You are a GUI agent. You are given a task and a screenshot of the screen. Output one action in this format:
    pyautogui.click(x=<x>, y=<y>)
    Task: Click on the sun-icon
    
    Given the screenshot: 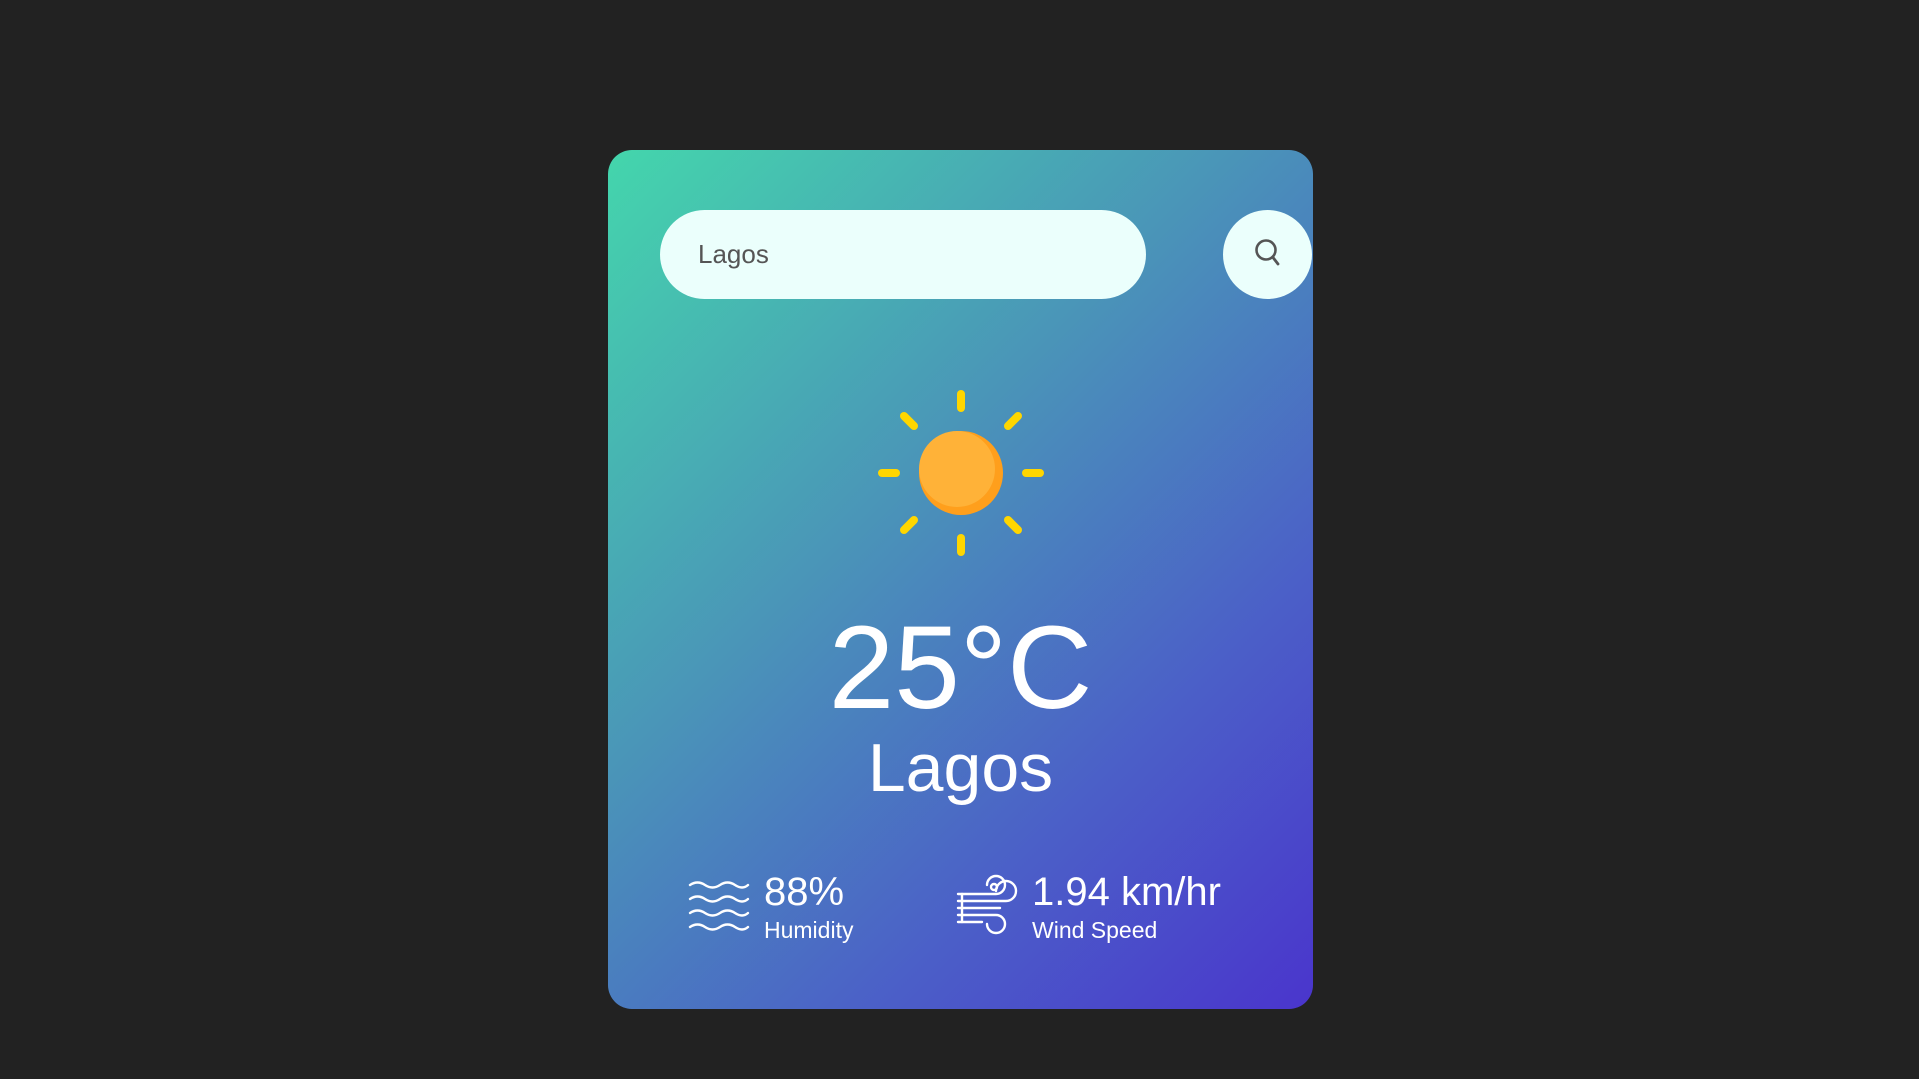 What is the action you would take?
    pyautogui.click(x=961, y=473)
    